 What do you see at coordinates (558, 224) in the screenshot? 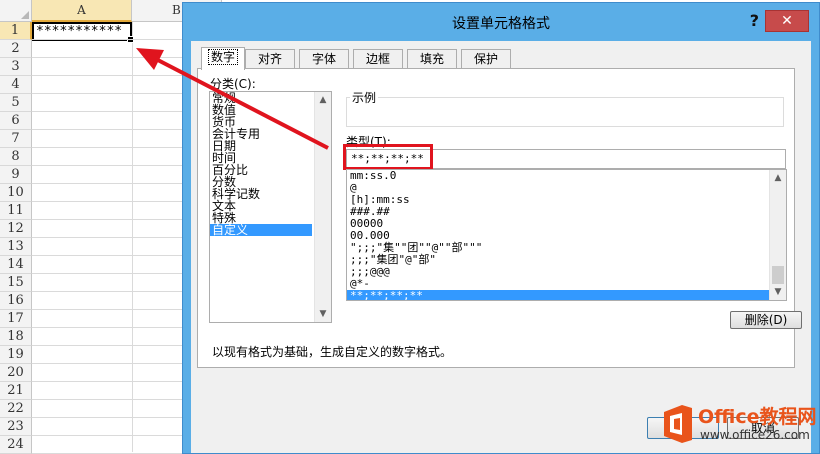
I see `format-item: 00000` at bounding box center [558, 224].